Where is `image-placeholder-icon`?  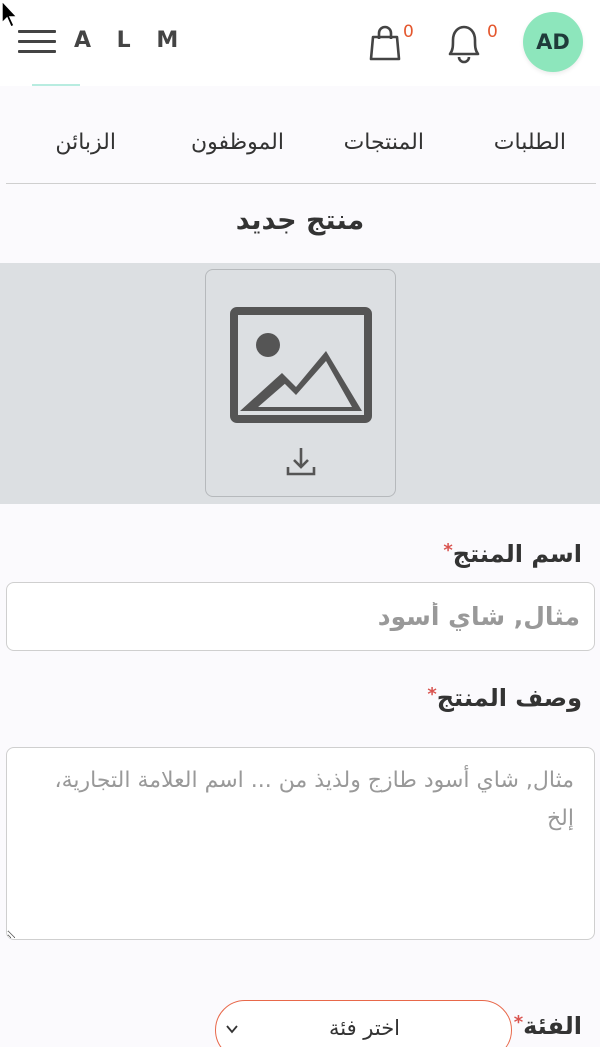 image-placeholder-icon is located at coordinates (301, 365).